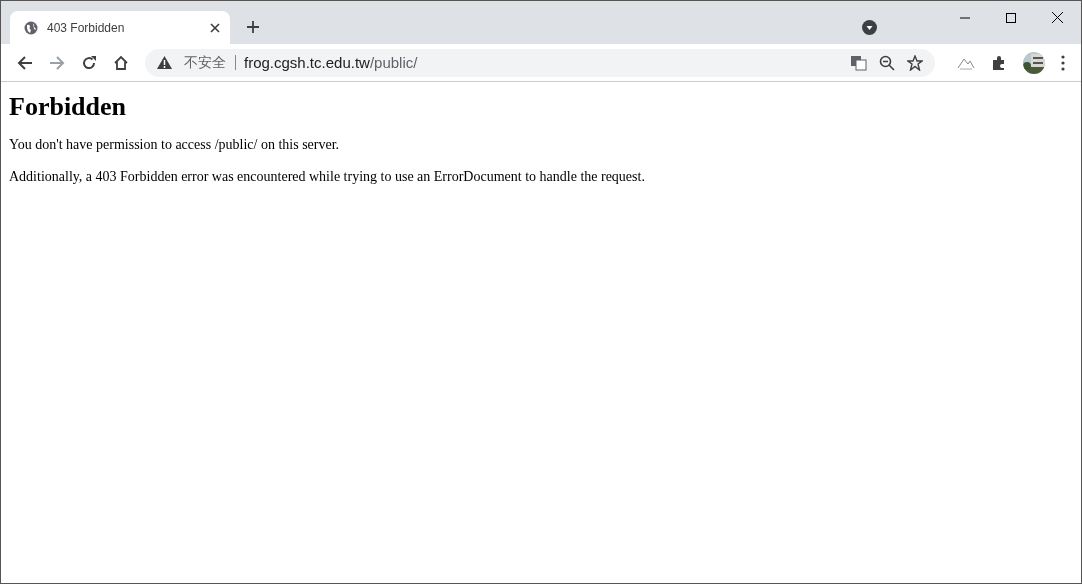  Describe the element at coordinates (327, 177) in the screenshot. I see `error-message: Additionally, a 403 Forbidden error was encountered while trying to use an ErrorDocument to handle the request.` at that location.